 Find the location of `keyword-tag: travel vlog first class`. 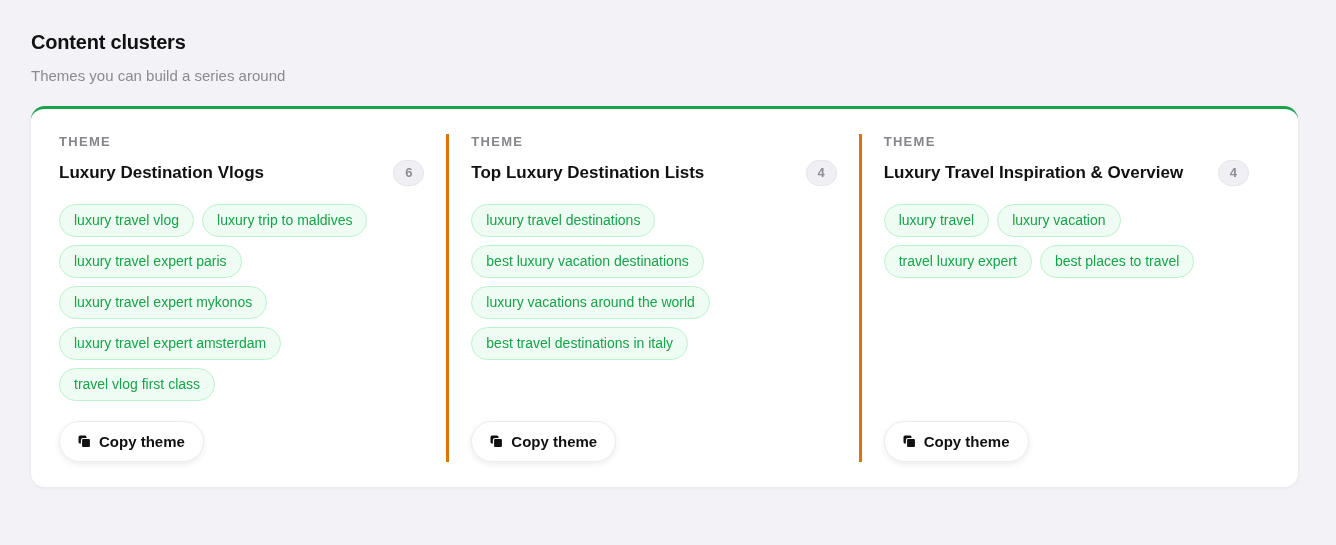

keyword-tag: travel vlog first class is located at coordinates (137, 384).